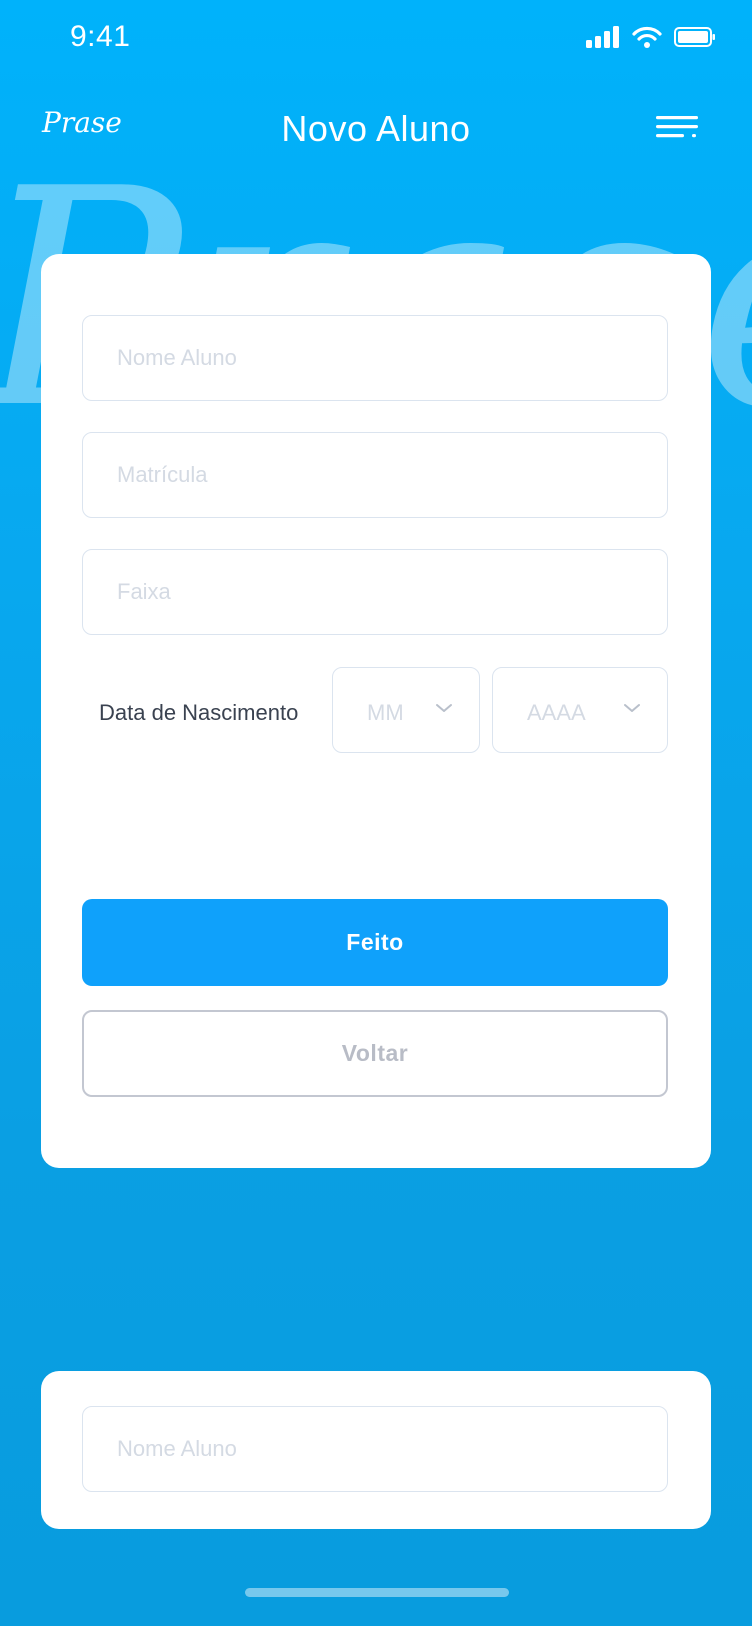 This screenshot has height=1626, width=752. I want to click on done-button-label: Feito, so click(375, 942).